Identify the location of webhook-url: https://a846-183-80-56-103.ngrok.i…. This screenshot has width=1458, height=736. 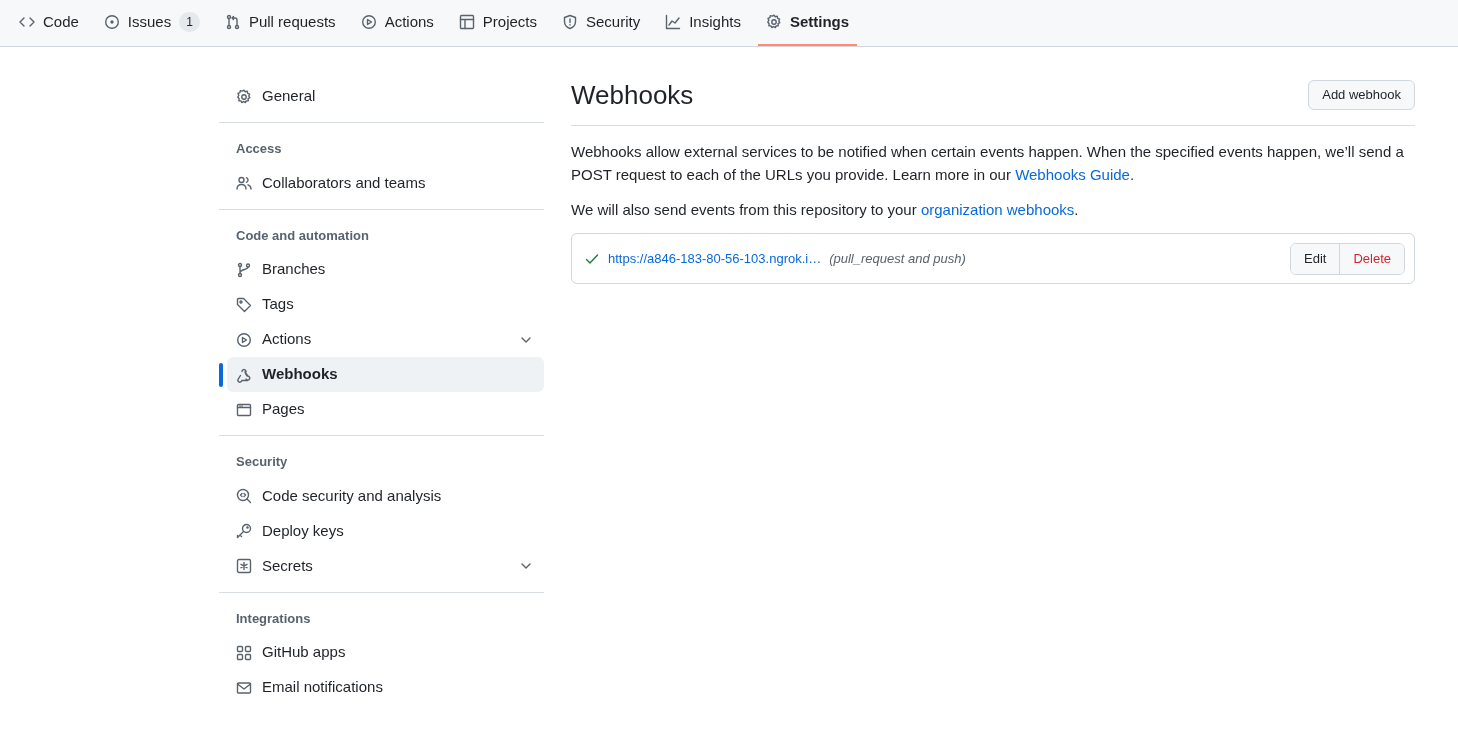
(715, 258).